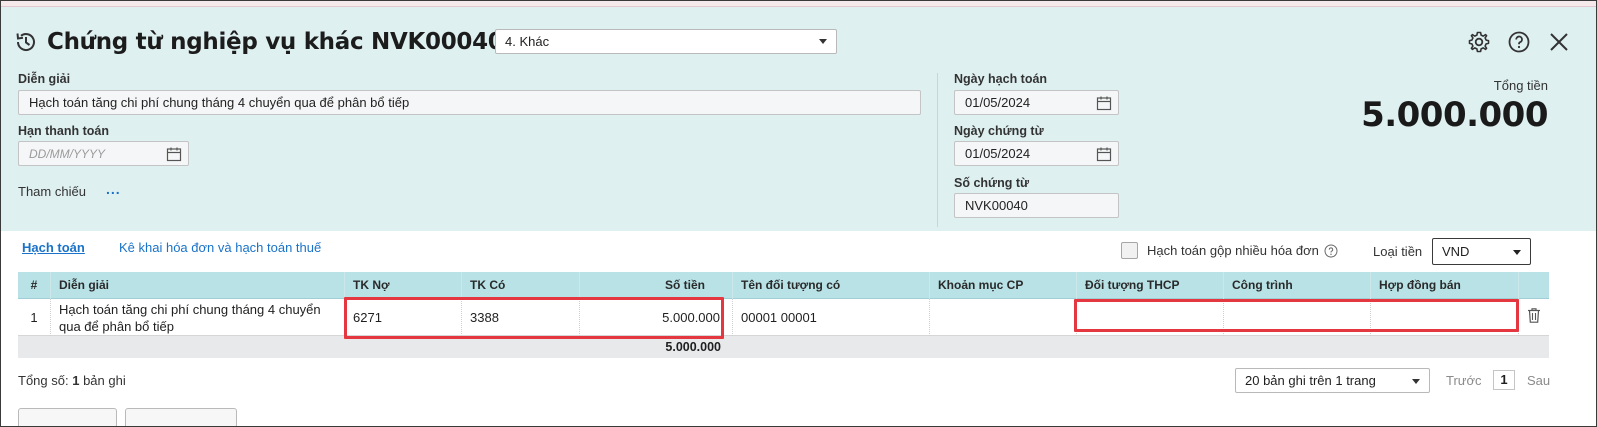 The image size is (1597, 427). Describe the element at coordinates (1233, 250) in the screenshot. I see `merge-invoices-label: Hạch toán gộp nhiều hóa đơn` at that location.